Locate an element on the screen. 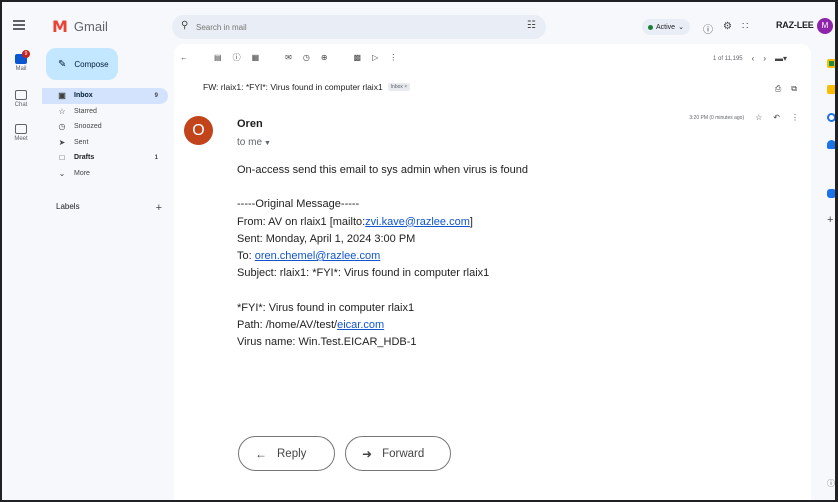 This screenshot has height=502, width=838. move-to-icon: ▩ is located at coordinates (358, 57).